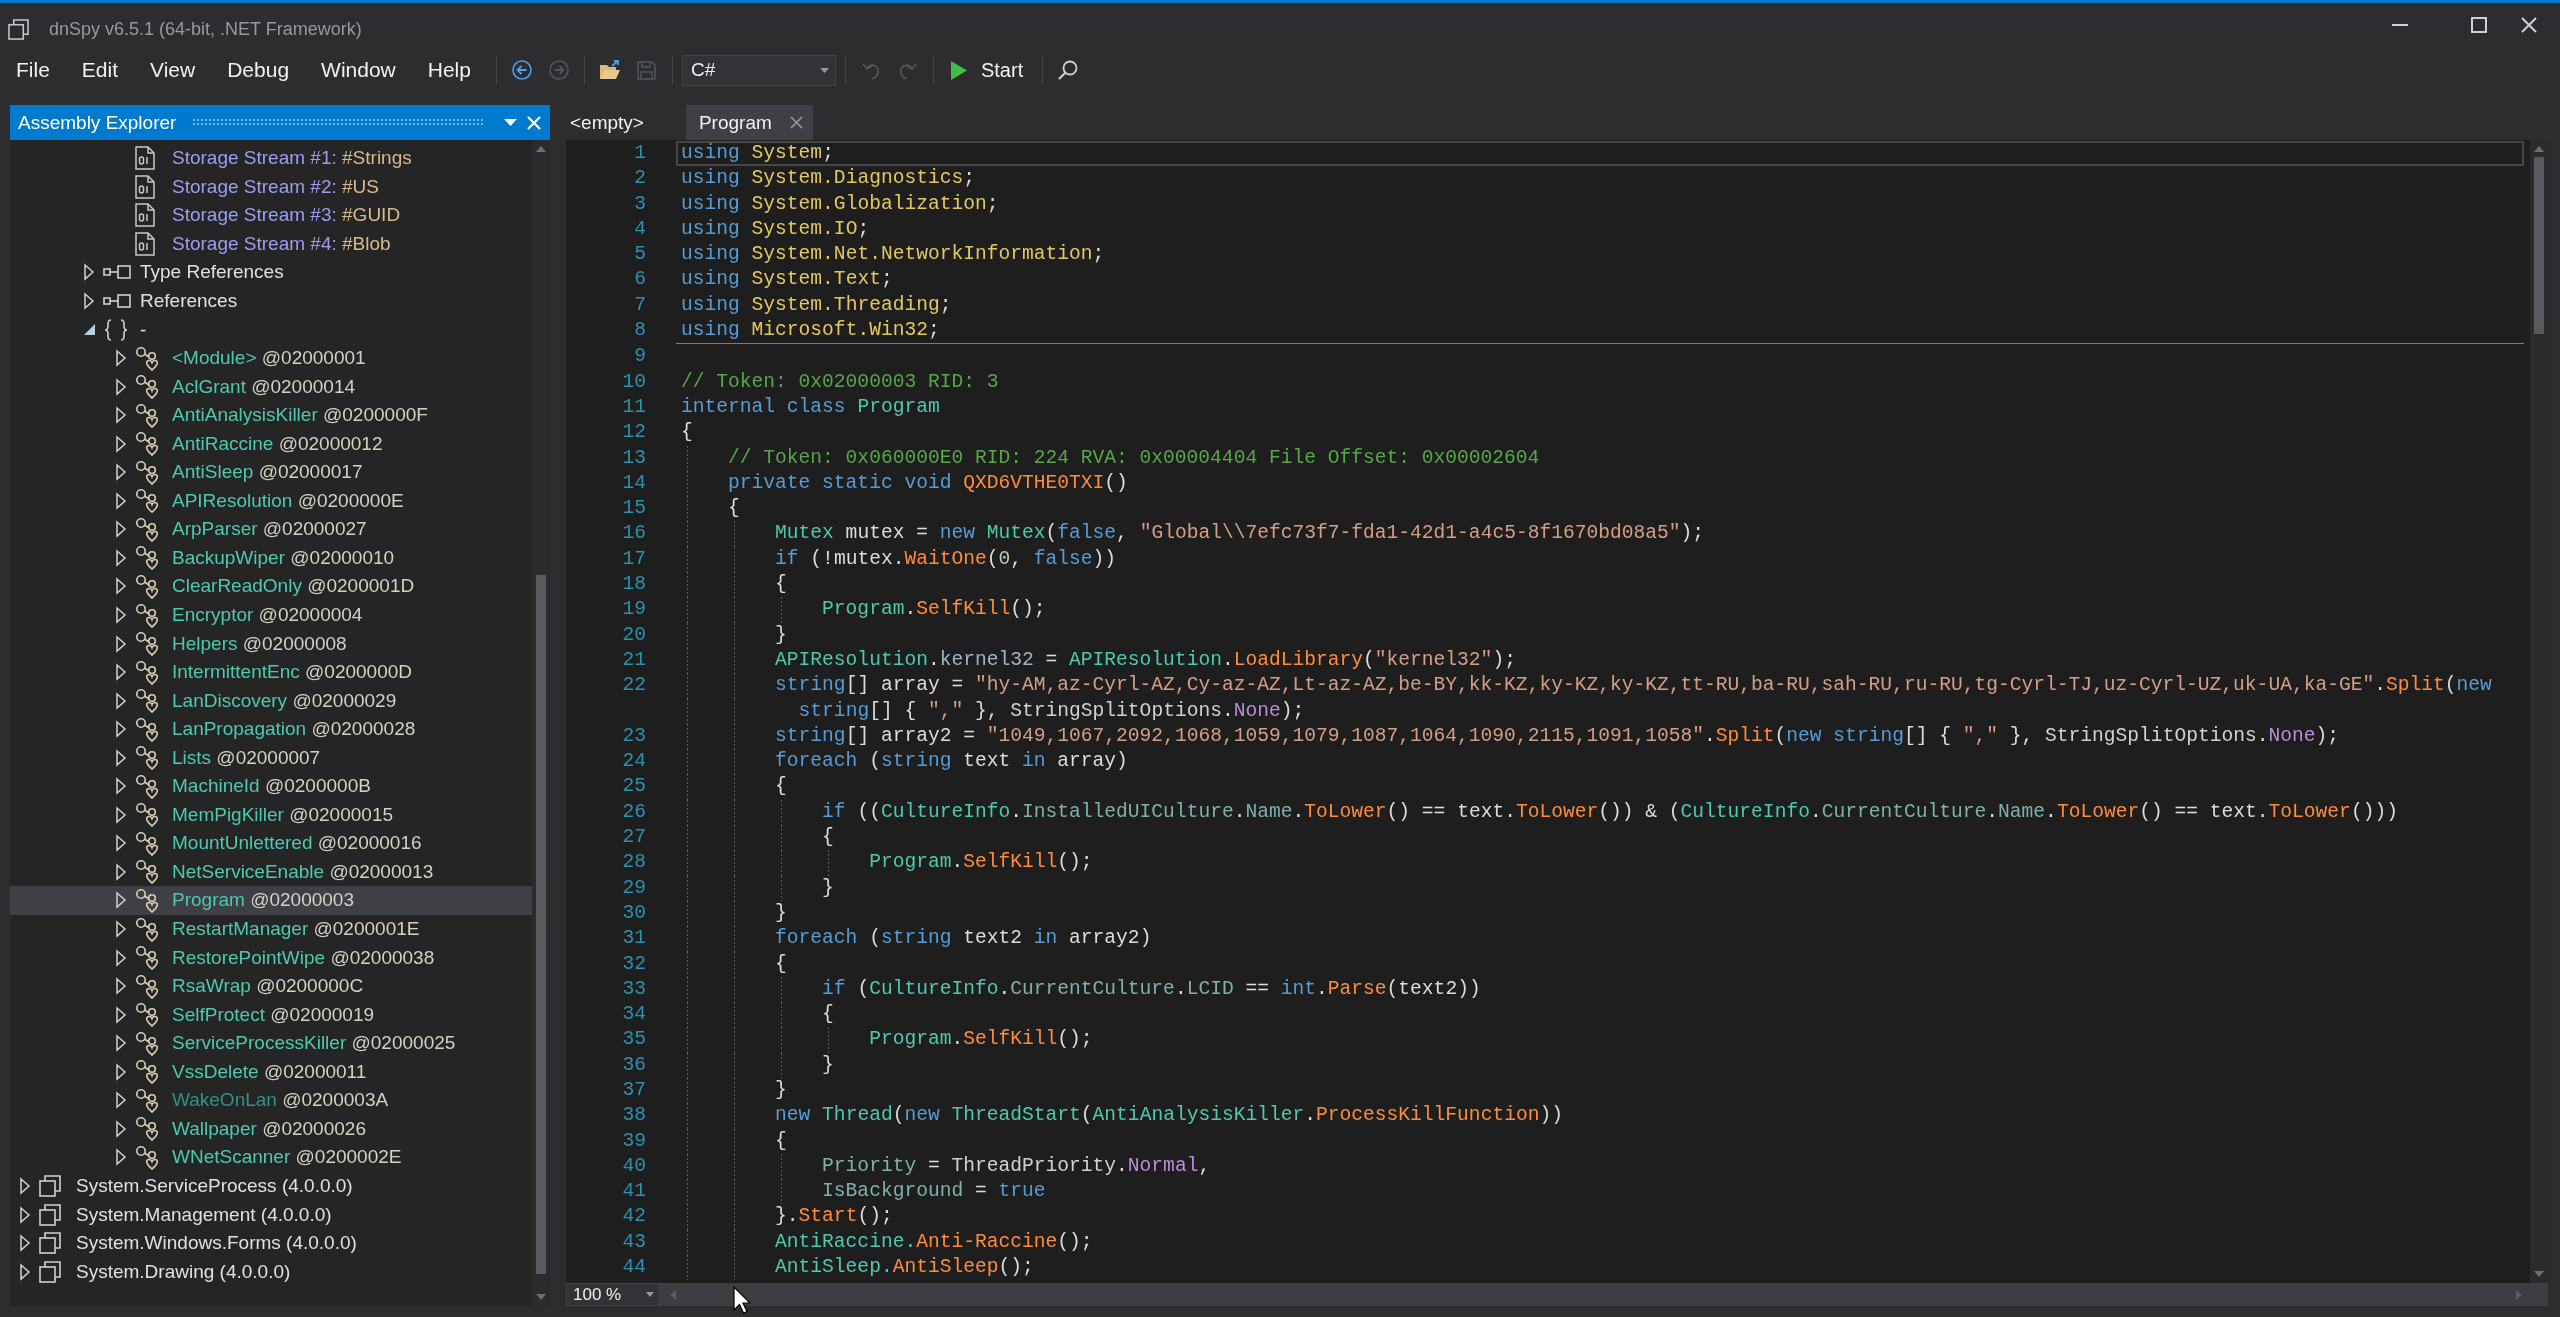  What do you see at coordinates (271, 415) in the screenshot?
I see `tree-item: AntiAnalysisKiller @0200000F` at bounding box center [271, 415].